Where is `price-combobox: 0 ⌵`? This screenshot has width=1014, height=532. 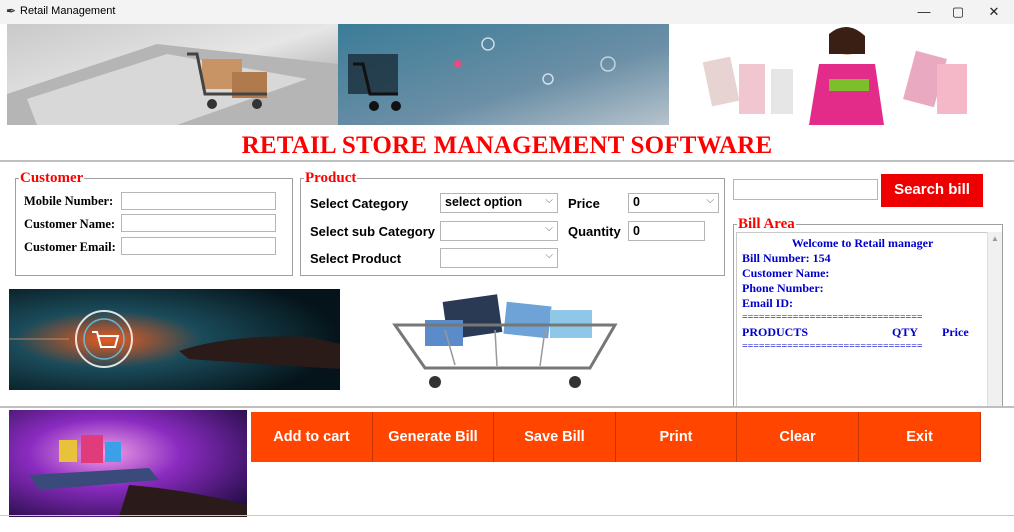
price-combobox: 0 ⌵ is located at coordinates (673, 203).